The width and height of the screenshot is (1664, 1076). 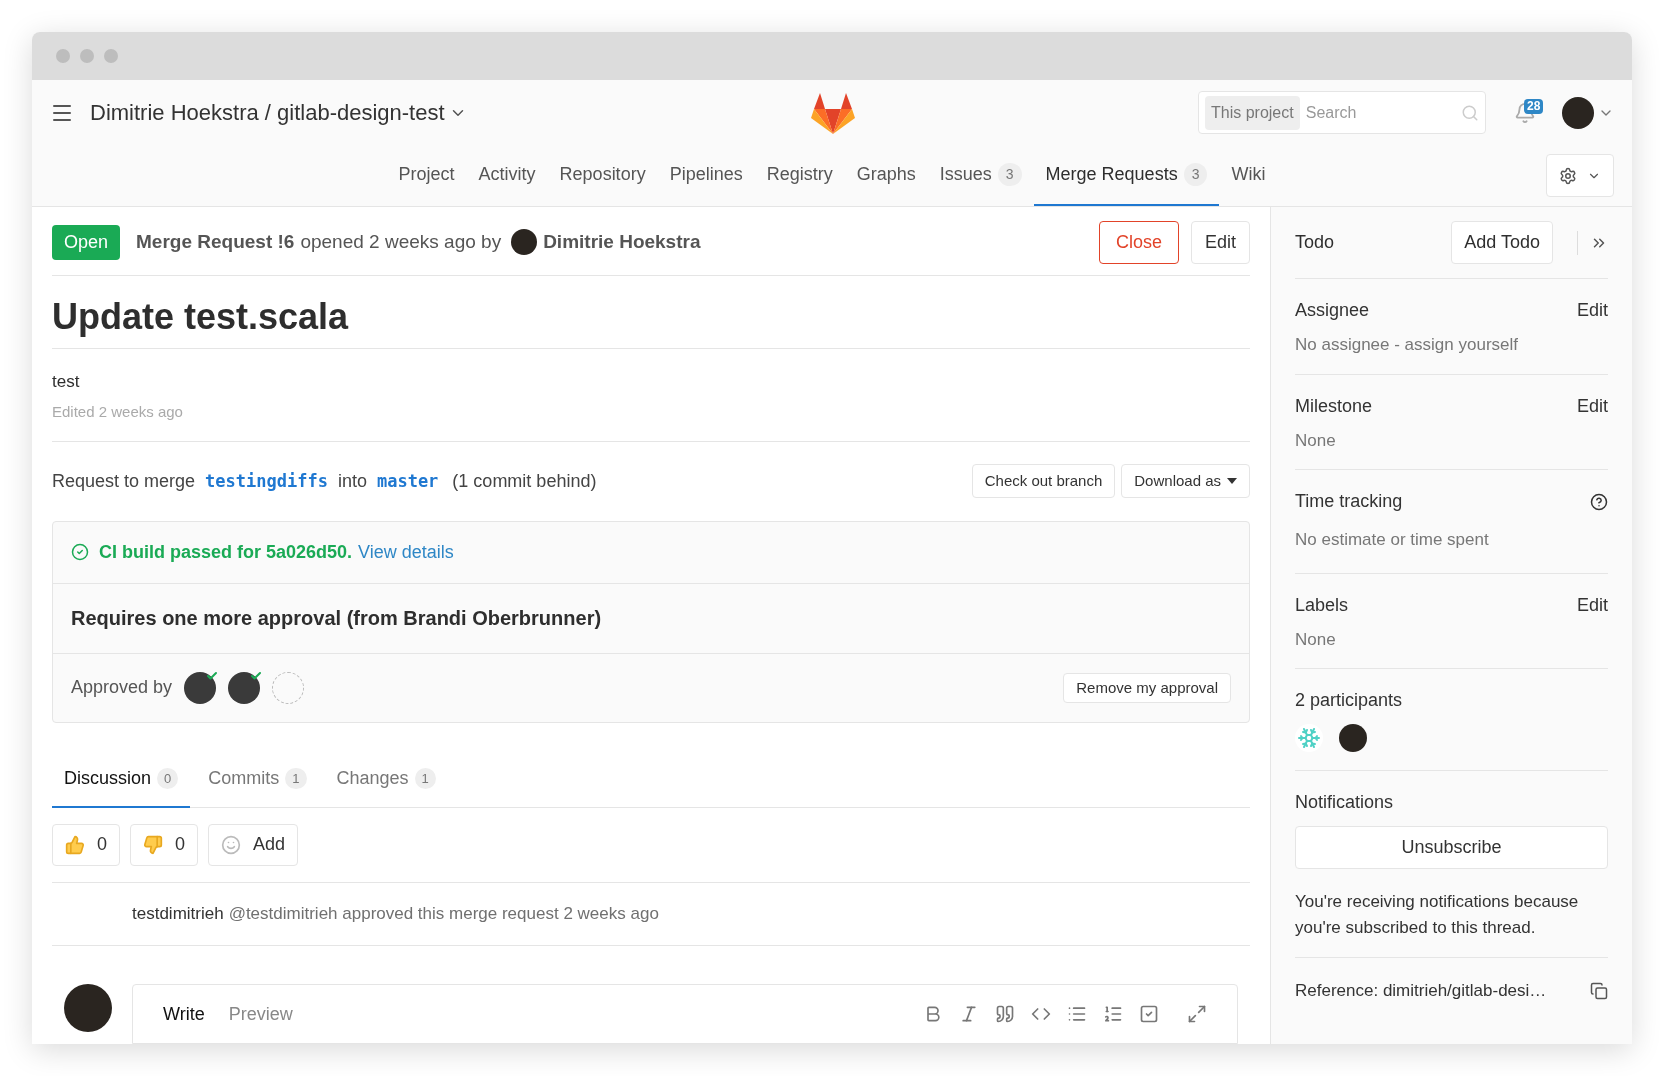 What do you see at coordinates (602, 175) in the screenshot?
I see `nav-tab: Repository` at bounding box center [602, 175].